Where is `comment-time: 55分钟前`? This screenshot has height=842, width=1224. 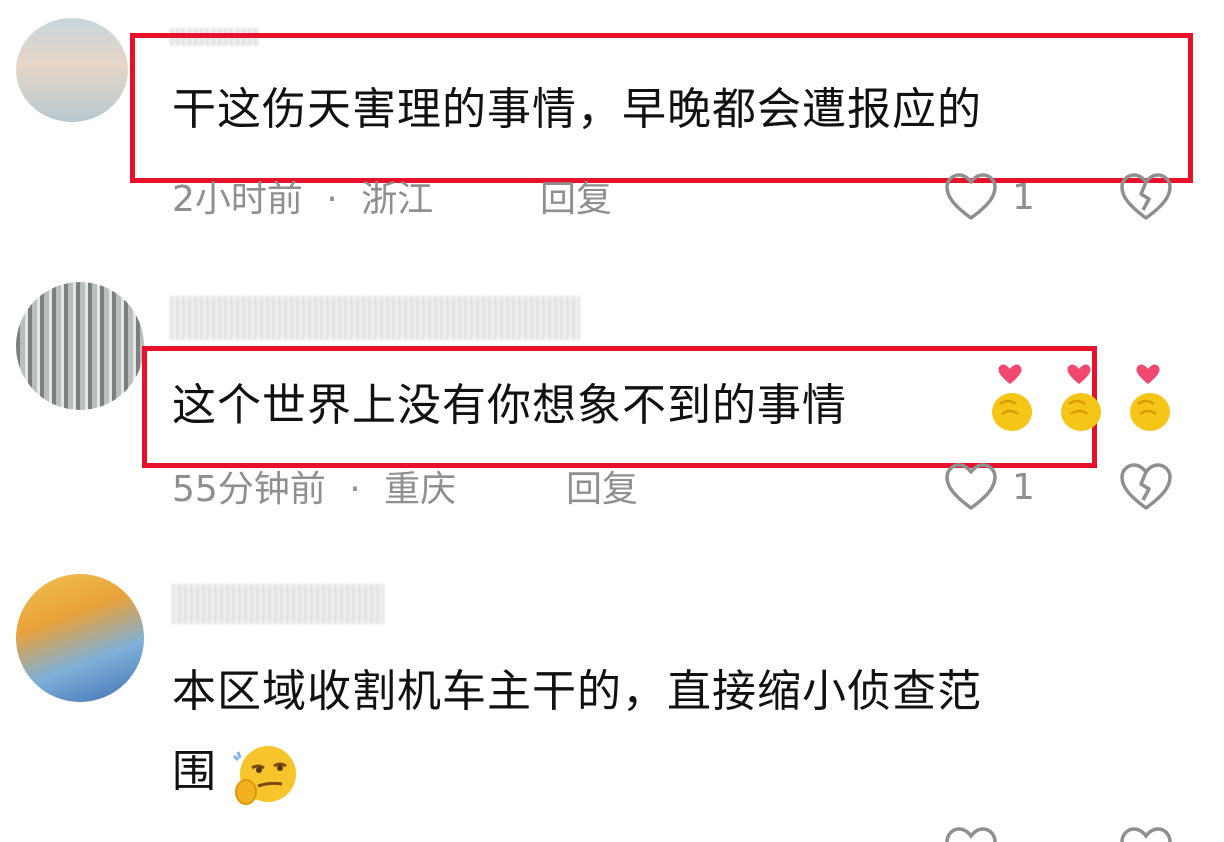
comment-time: 55分钟前 is located at coordinates (249, 489).